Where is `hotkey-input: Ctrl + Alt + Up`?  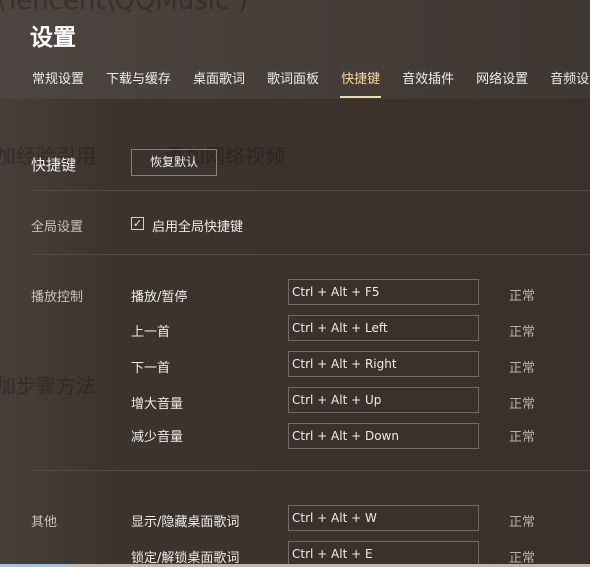 hotkey-input: Ctrl + Alt + Up is located at coordinates (383, 400).